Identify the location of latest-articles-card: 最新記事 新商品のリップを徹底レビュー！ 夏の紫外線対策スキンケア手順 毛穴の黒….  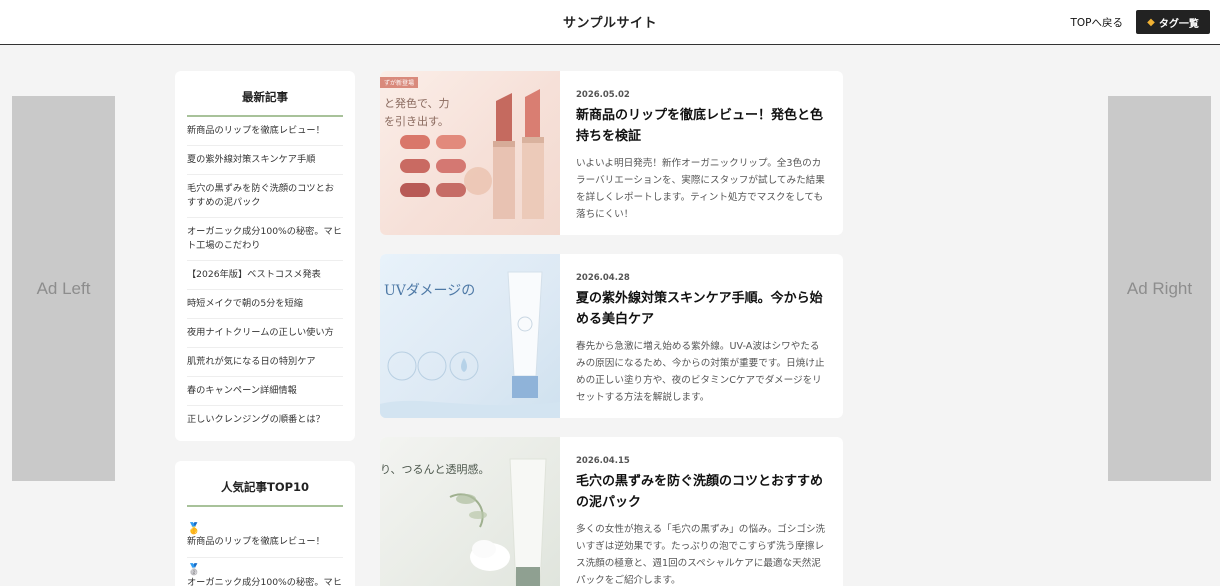
(265, 256).